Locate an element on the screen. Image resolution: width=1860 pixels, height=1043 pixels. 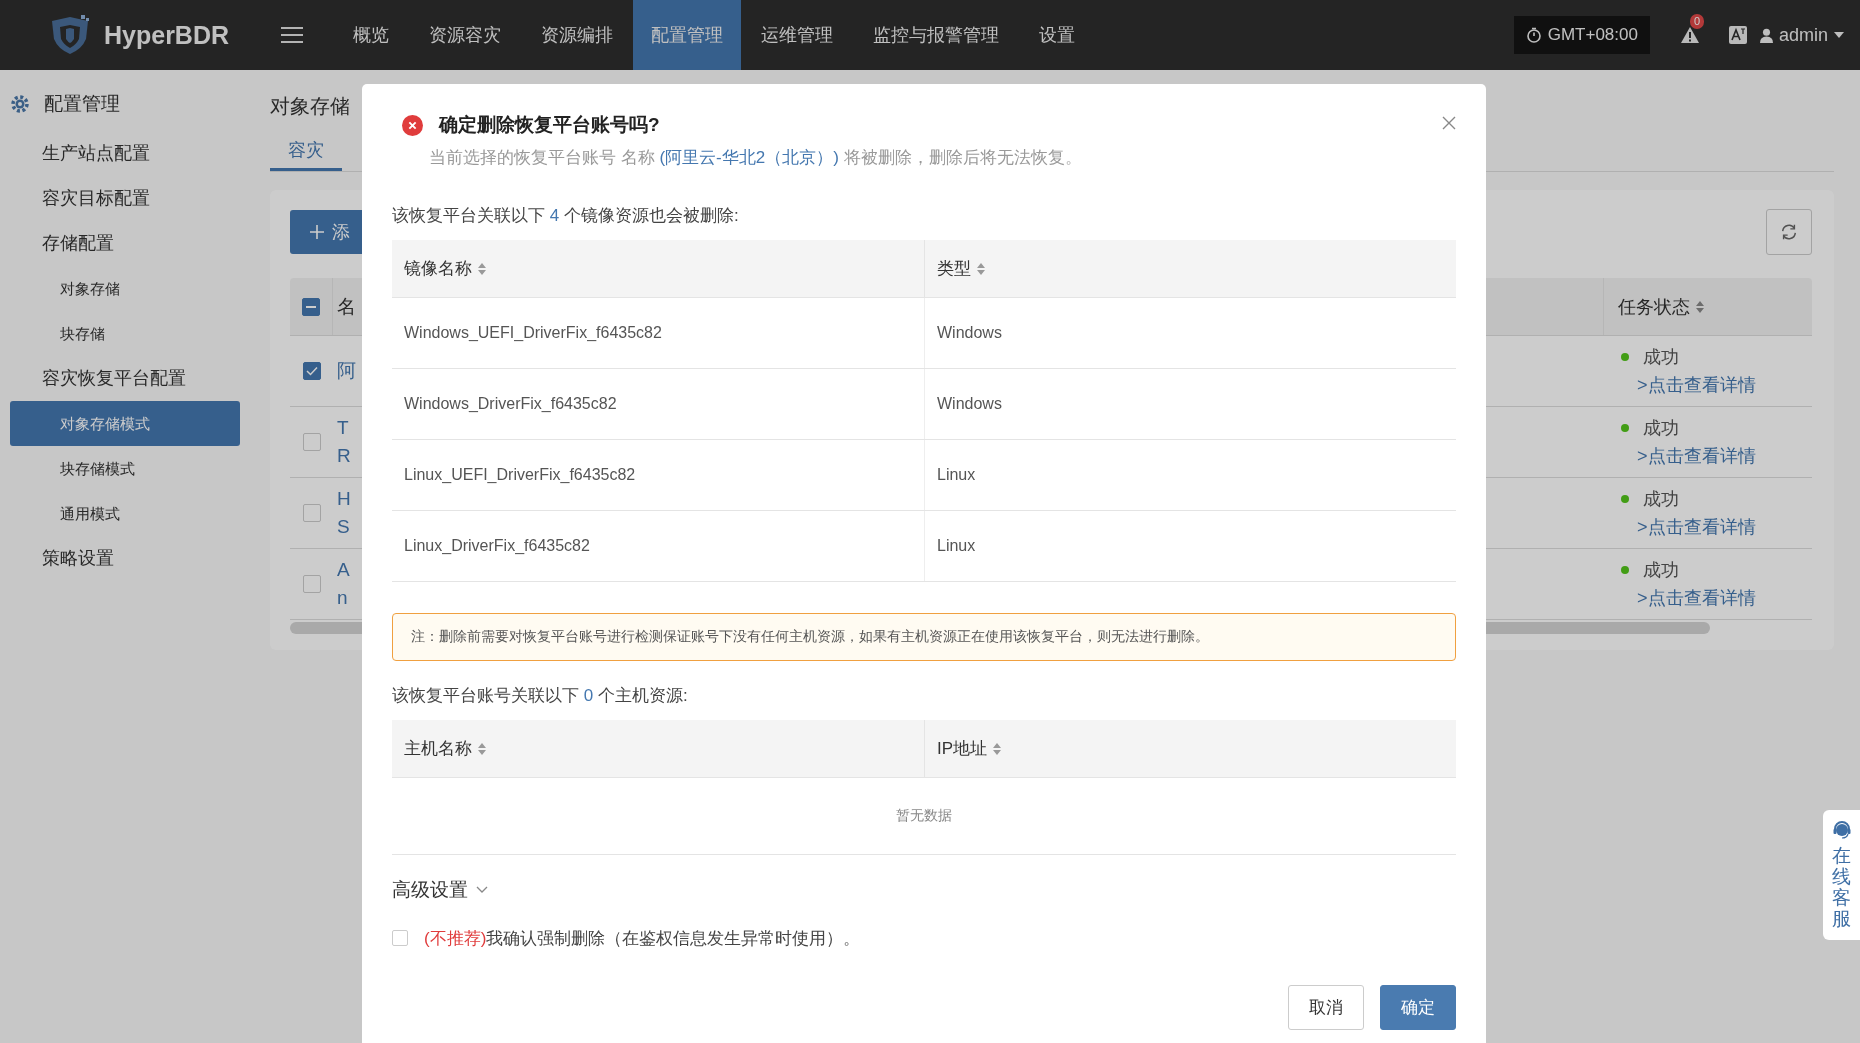
refresh-button is located at coordinates (1789, 232).